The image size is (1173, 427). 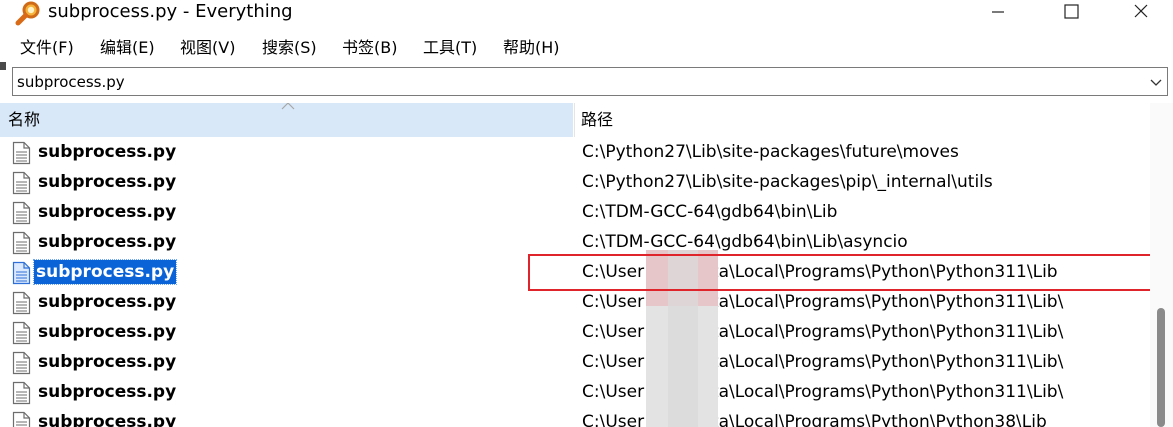 I want to click on menu-search: 搜索(S), so click(x=289, y=48).